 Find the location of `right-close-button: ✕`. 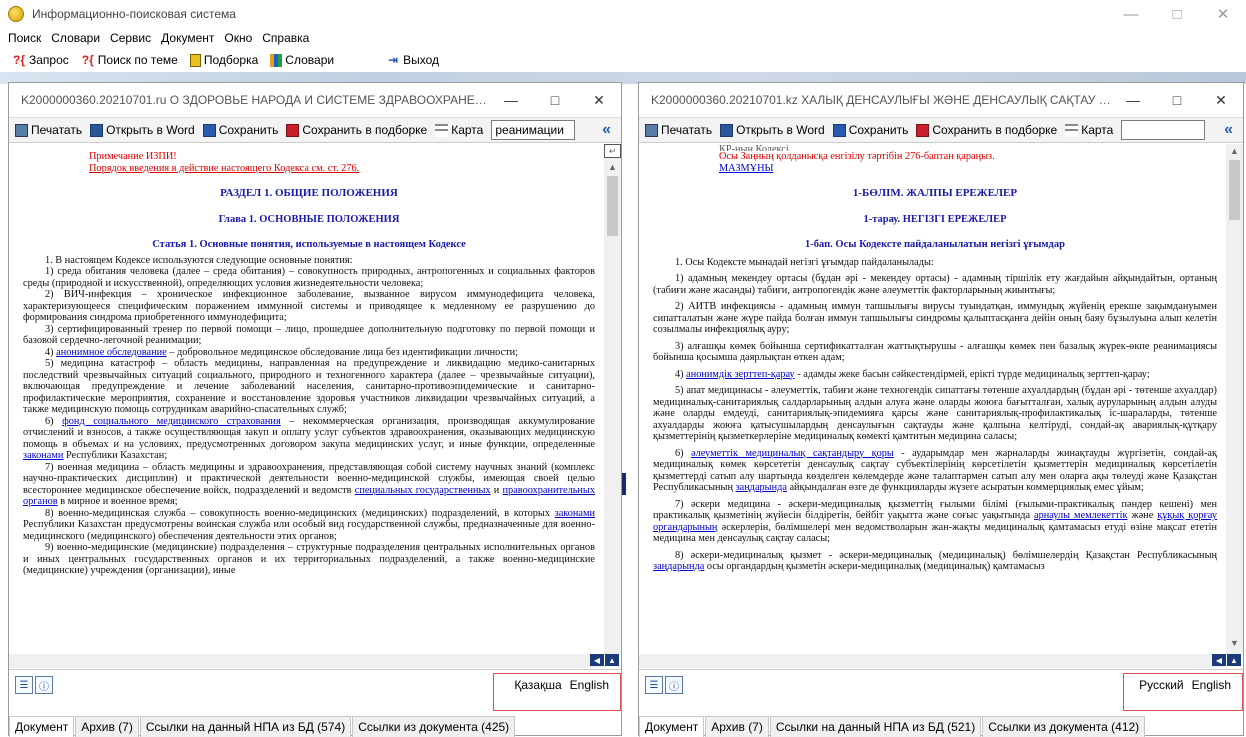

right-close-button: ✕ is located at coordinates (1221, 100).